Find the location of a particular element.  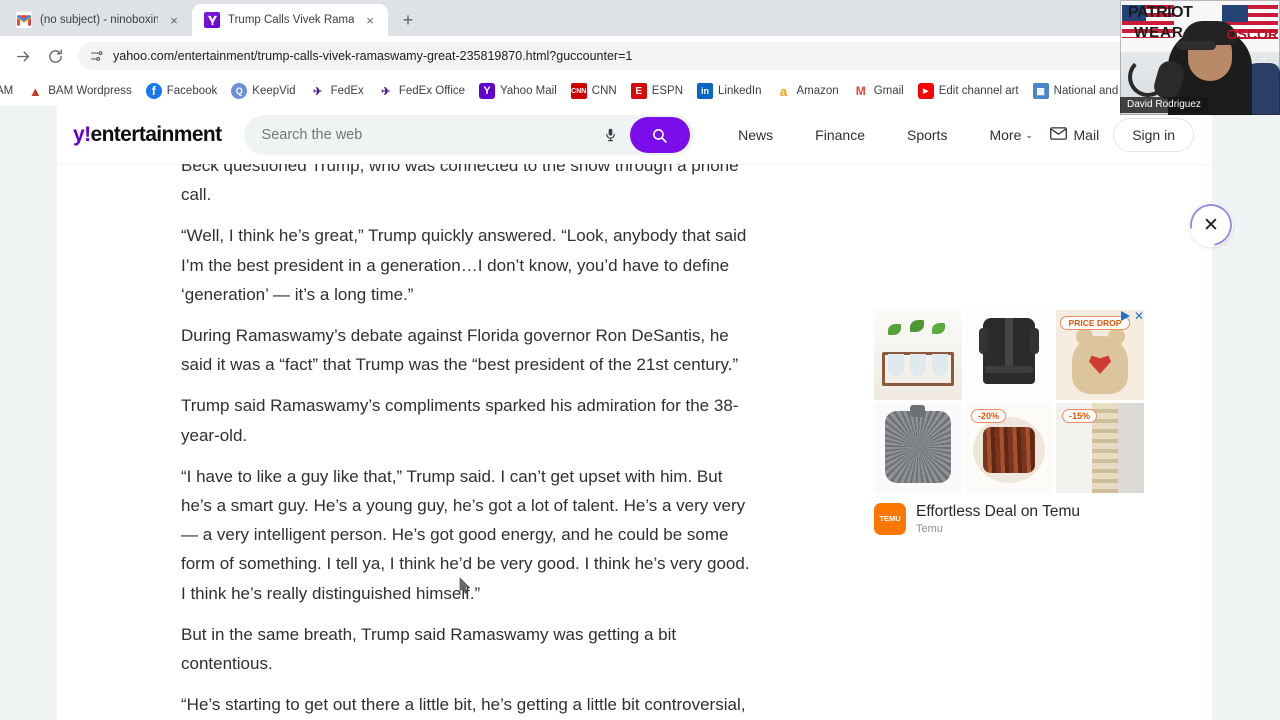

ad-badge: PRICE DROP is located at coordinates (1095, 323).